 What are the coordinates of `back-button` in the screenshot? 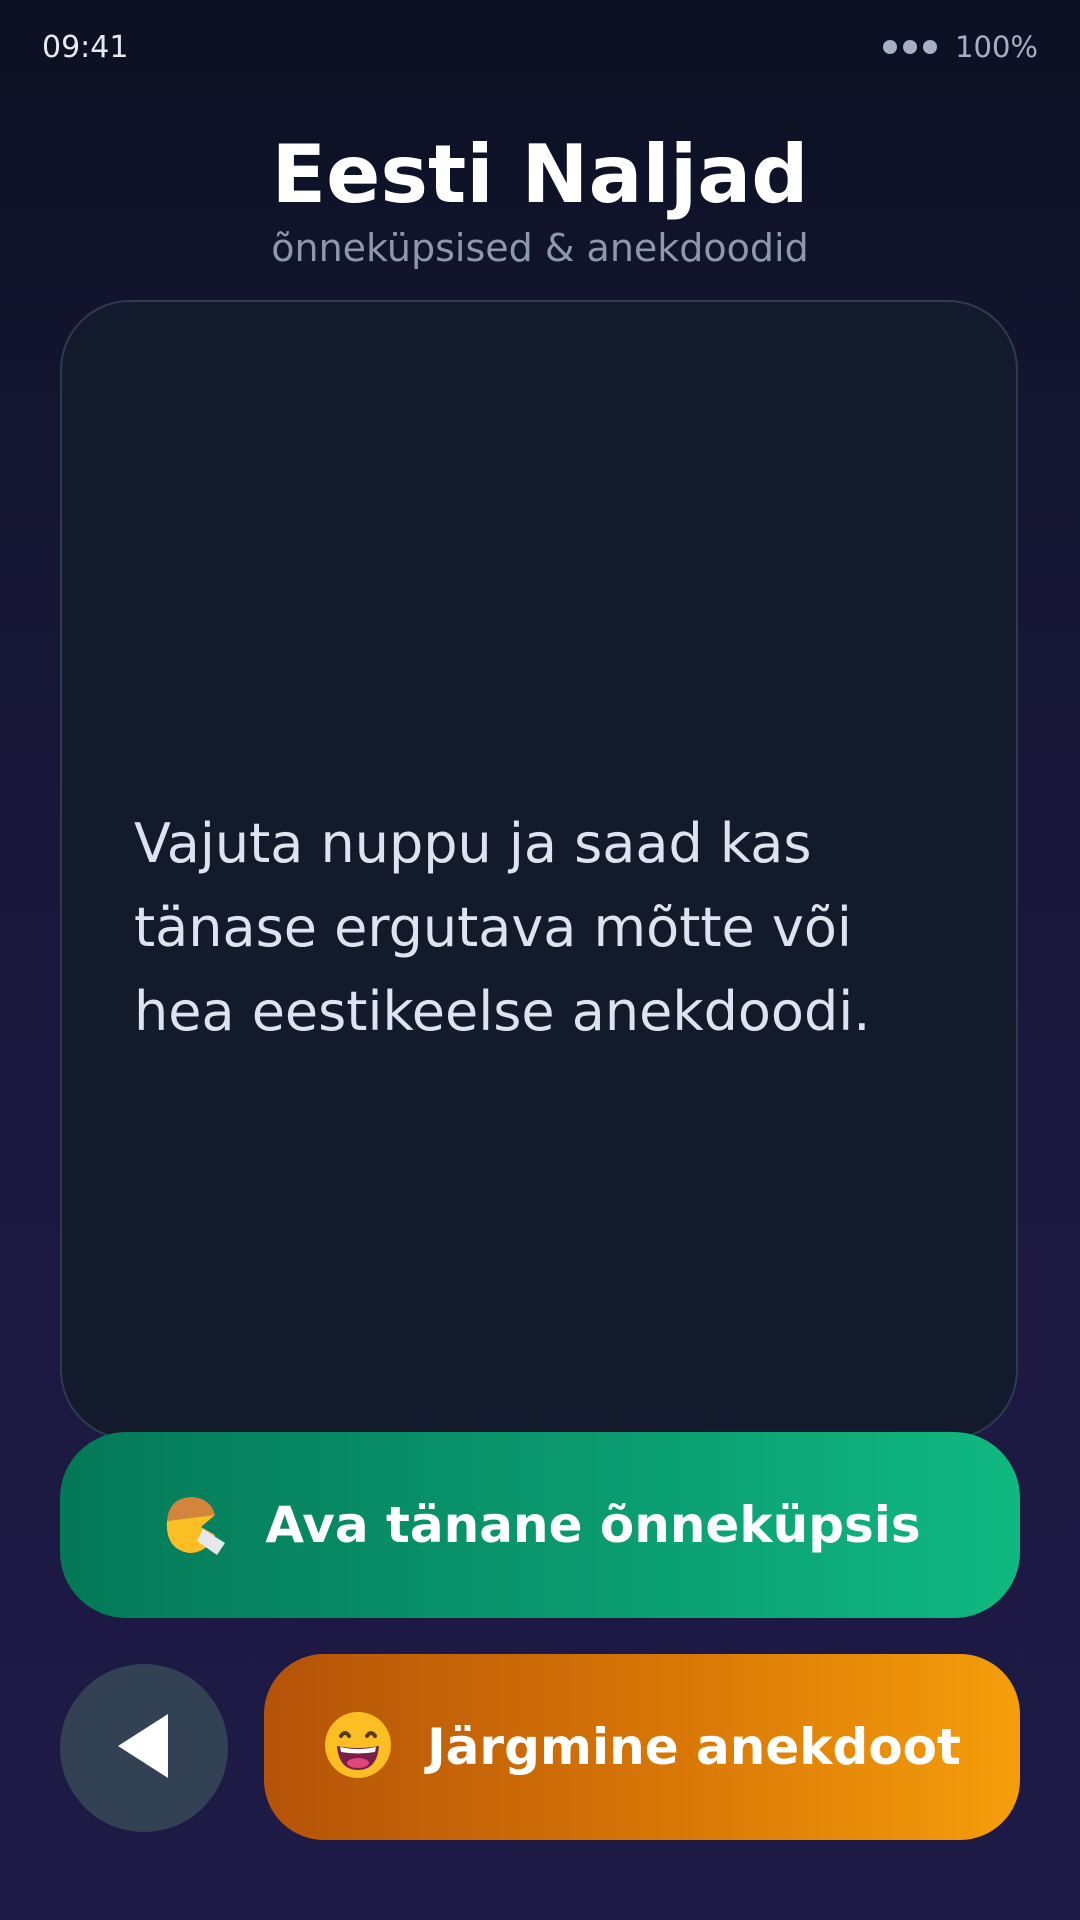 It's located at (144, 1748).